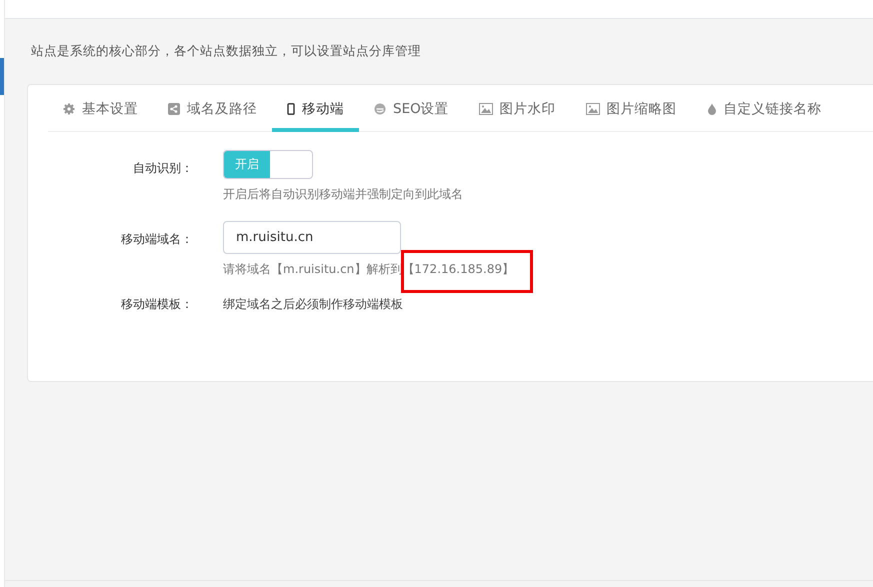 The image size is (873, 587). Describe the element at coordinates (291, 108) in the screenshot. I see `phone-icon` at that location.